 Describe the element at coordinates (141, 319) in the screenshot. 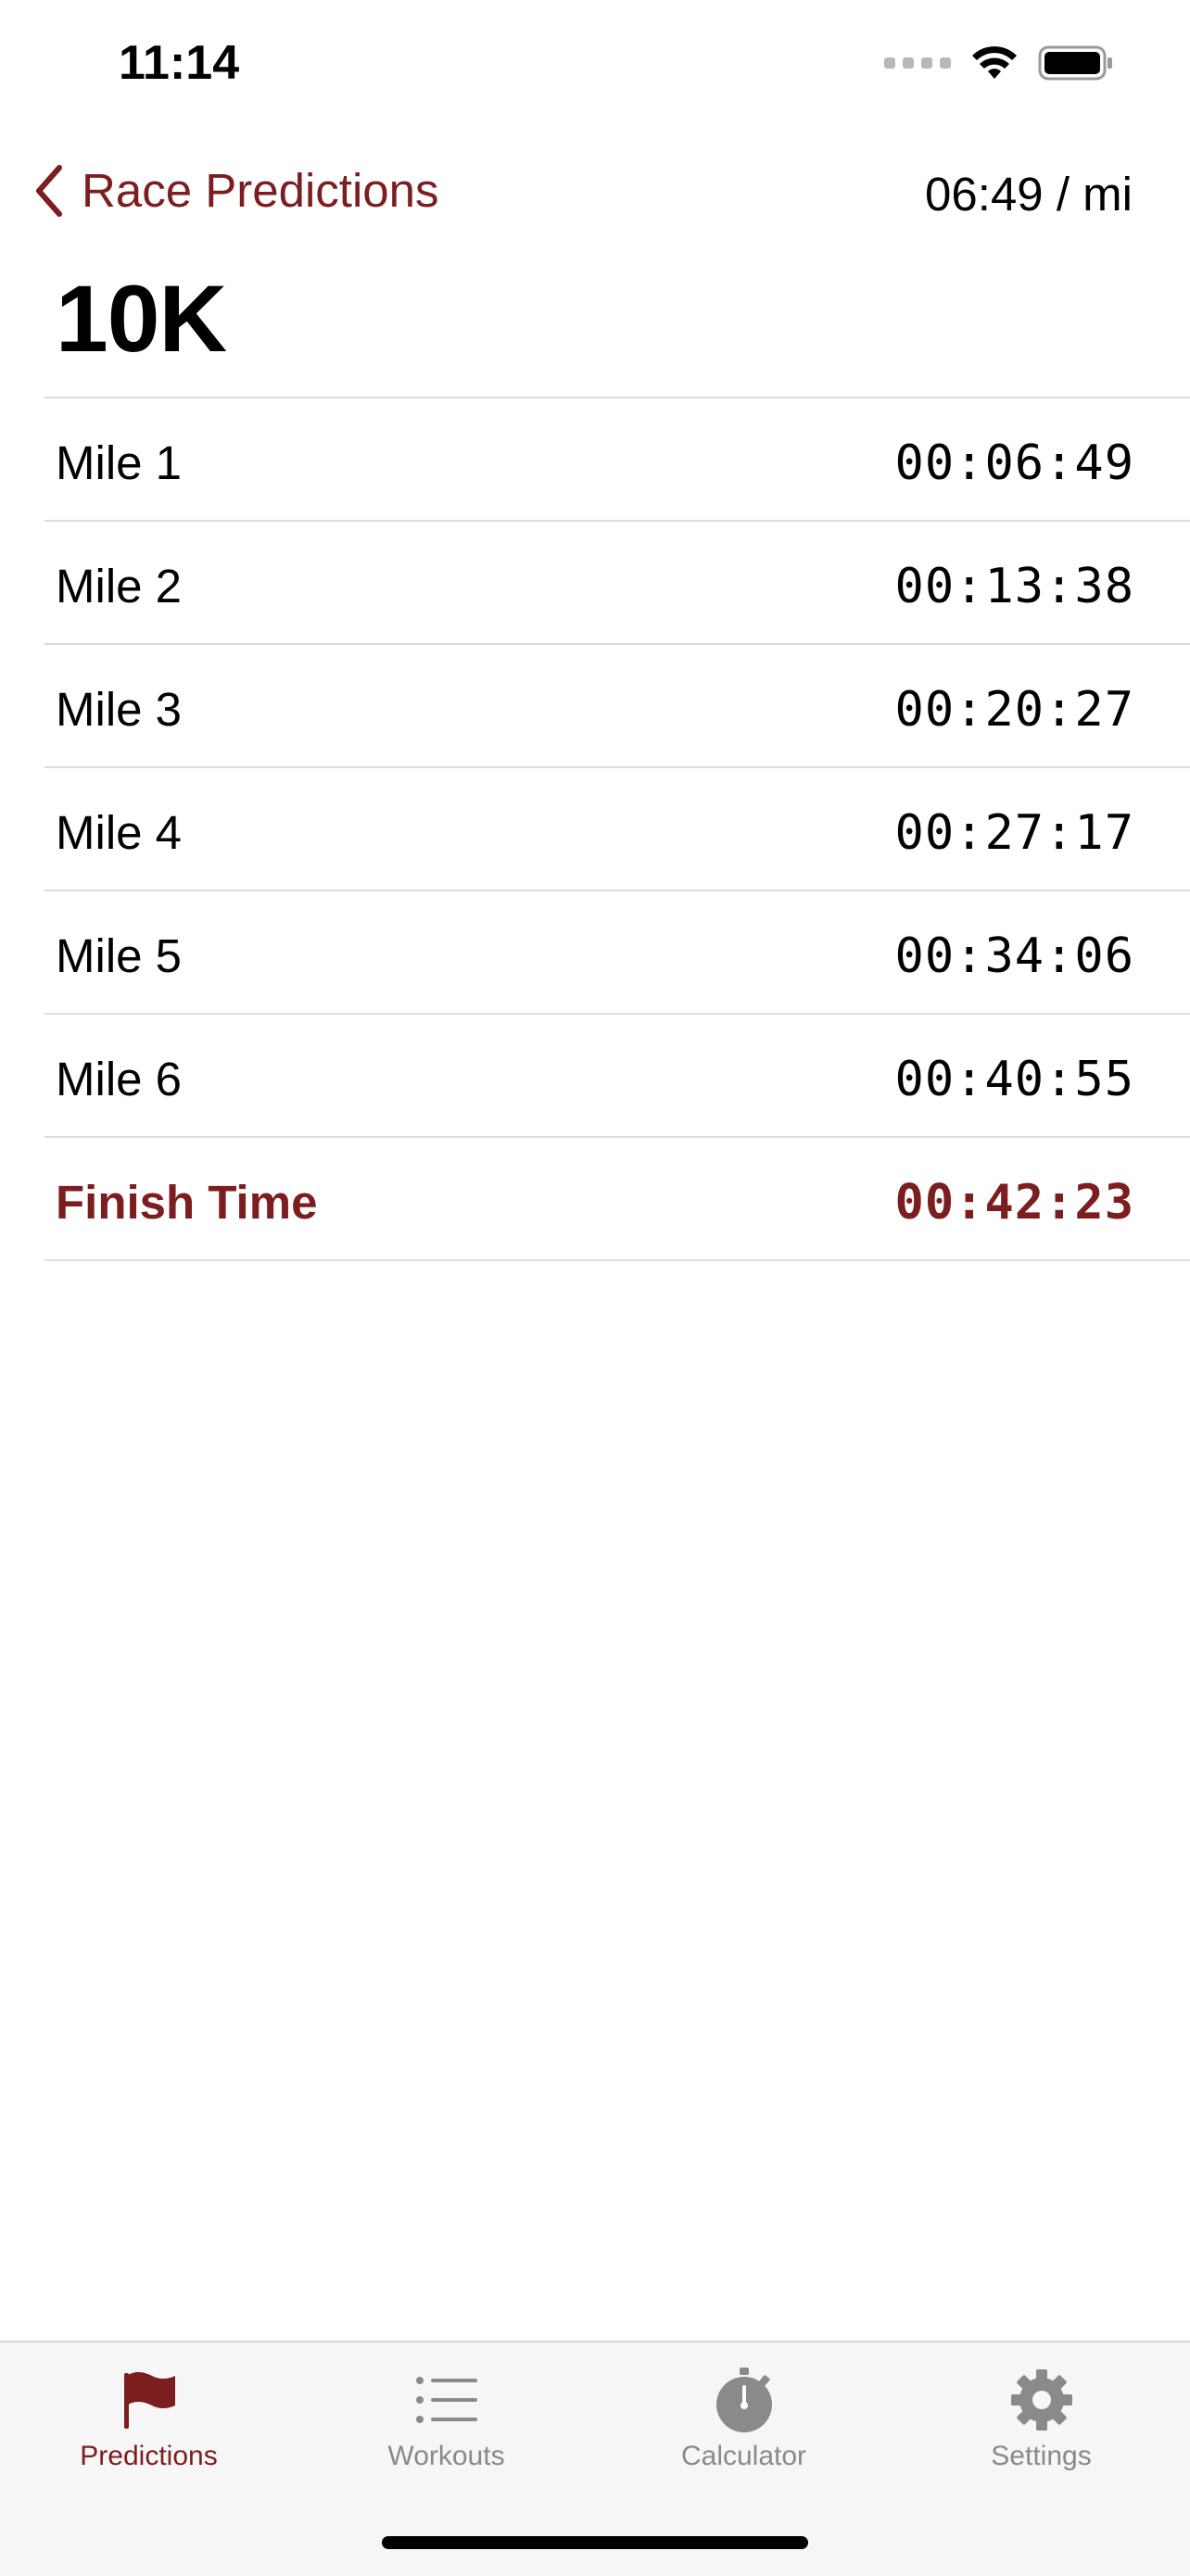

I see `page-title: 10K` at that location.